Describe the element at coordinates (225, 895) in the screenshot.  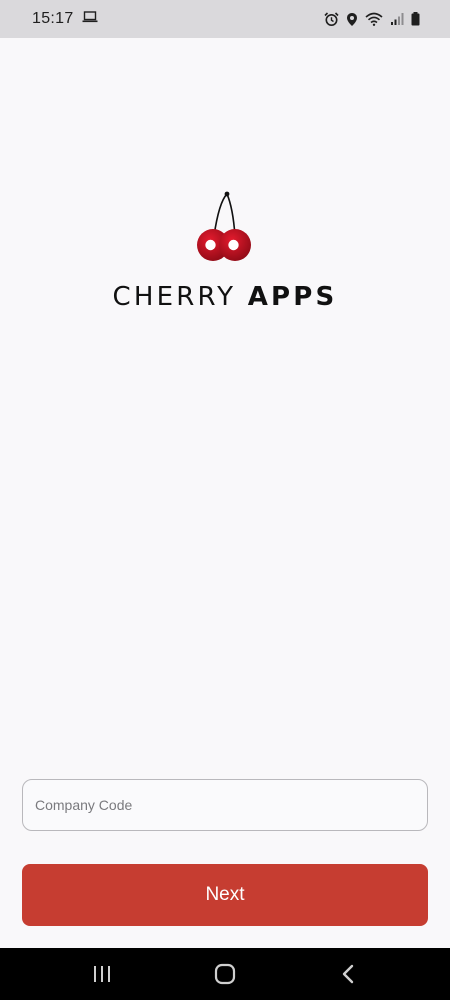
I see `next-button: Next` at that location.